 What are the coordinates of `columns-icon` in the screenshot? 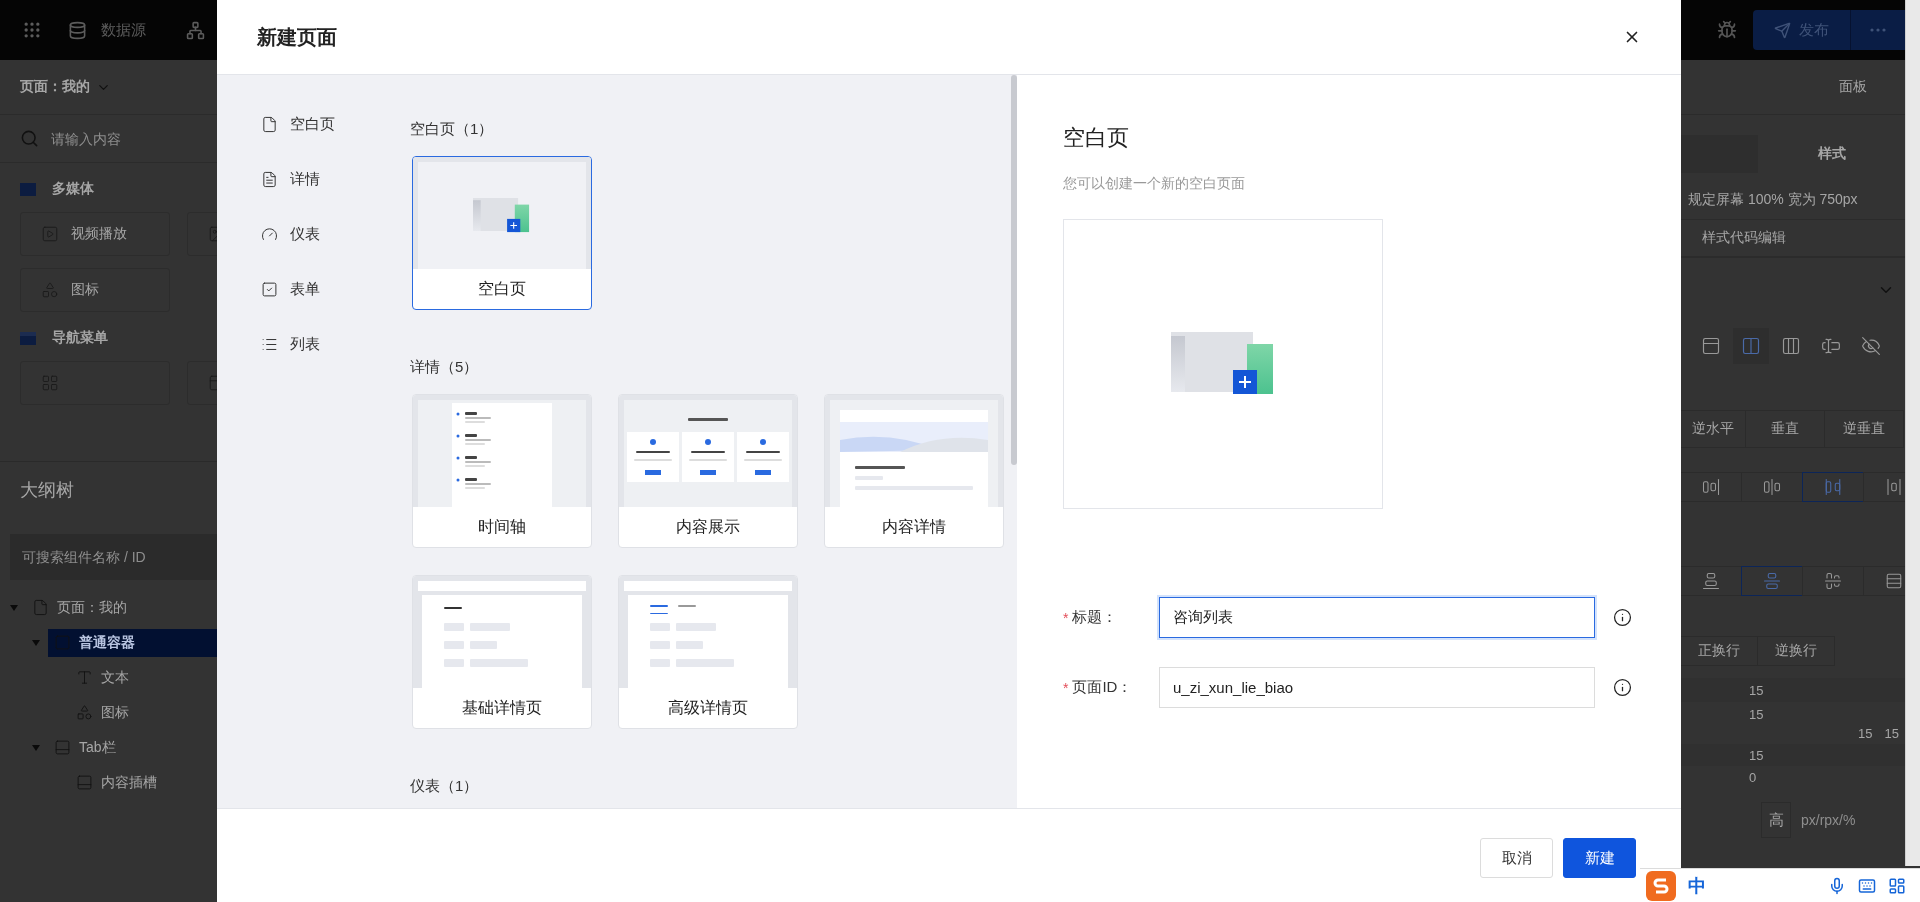 It's located at (1751, 346).